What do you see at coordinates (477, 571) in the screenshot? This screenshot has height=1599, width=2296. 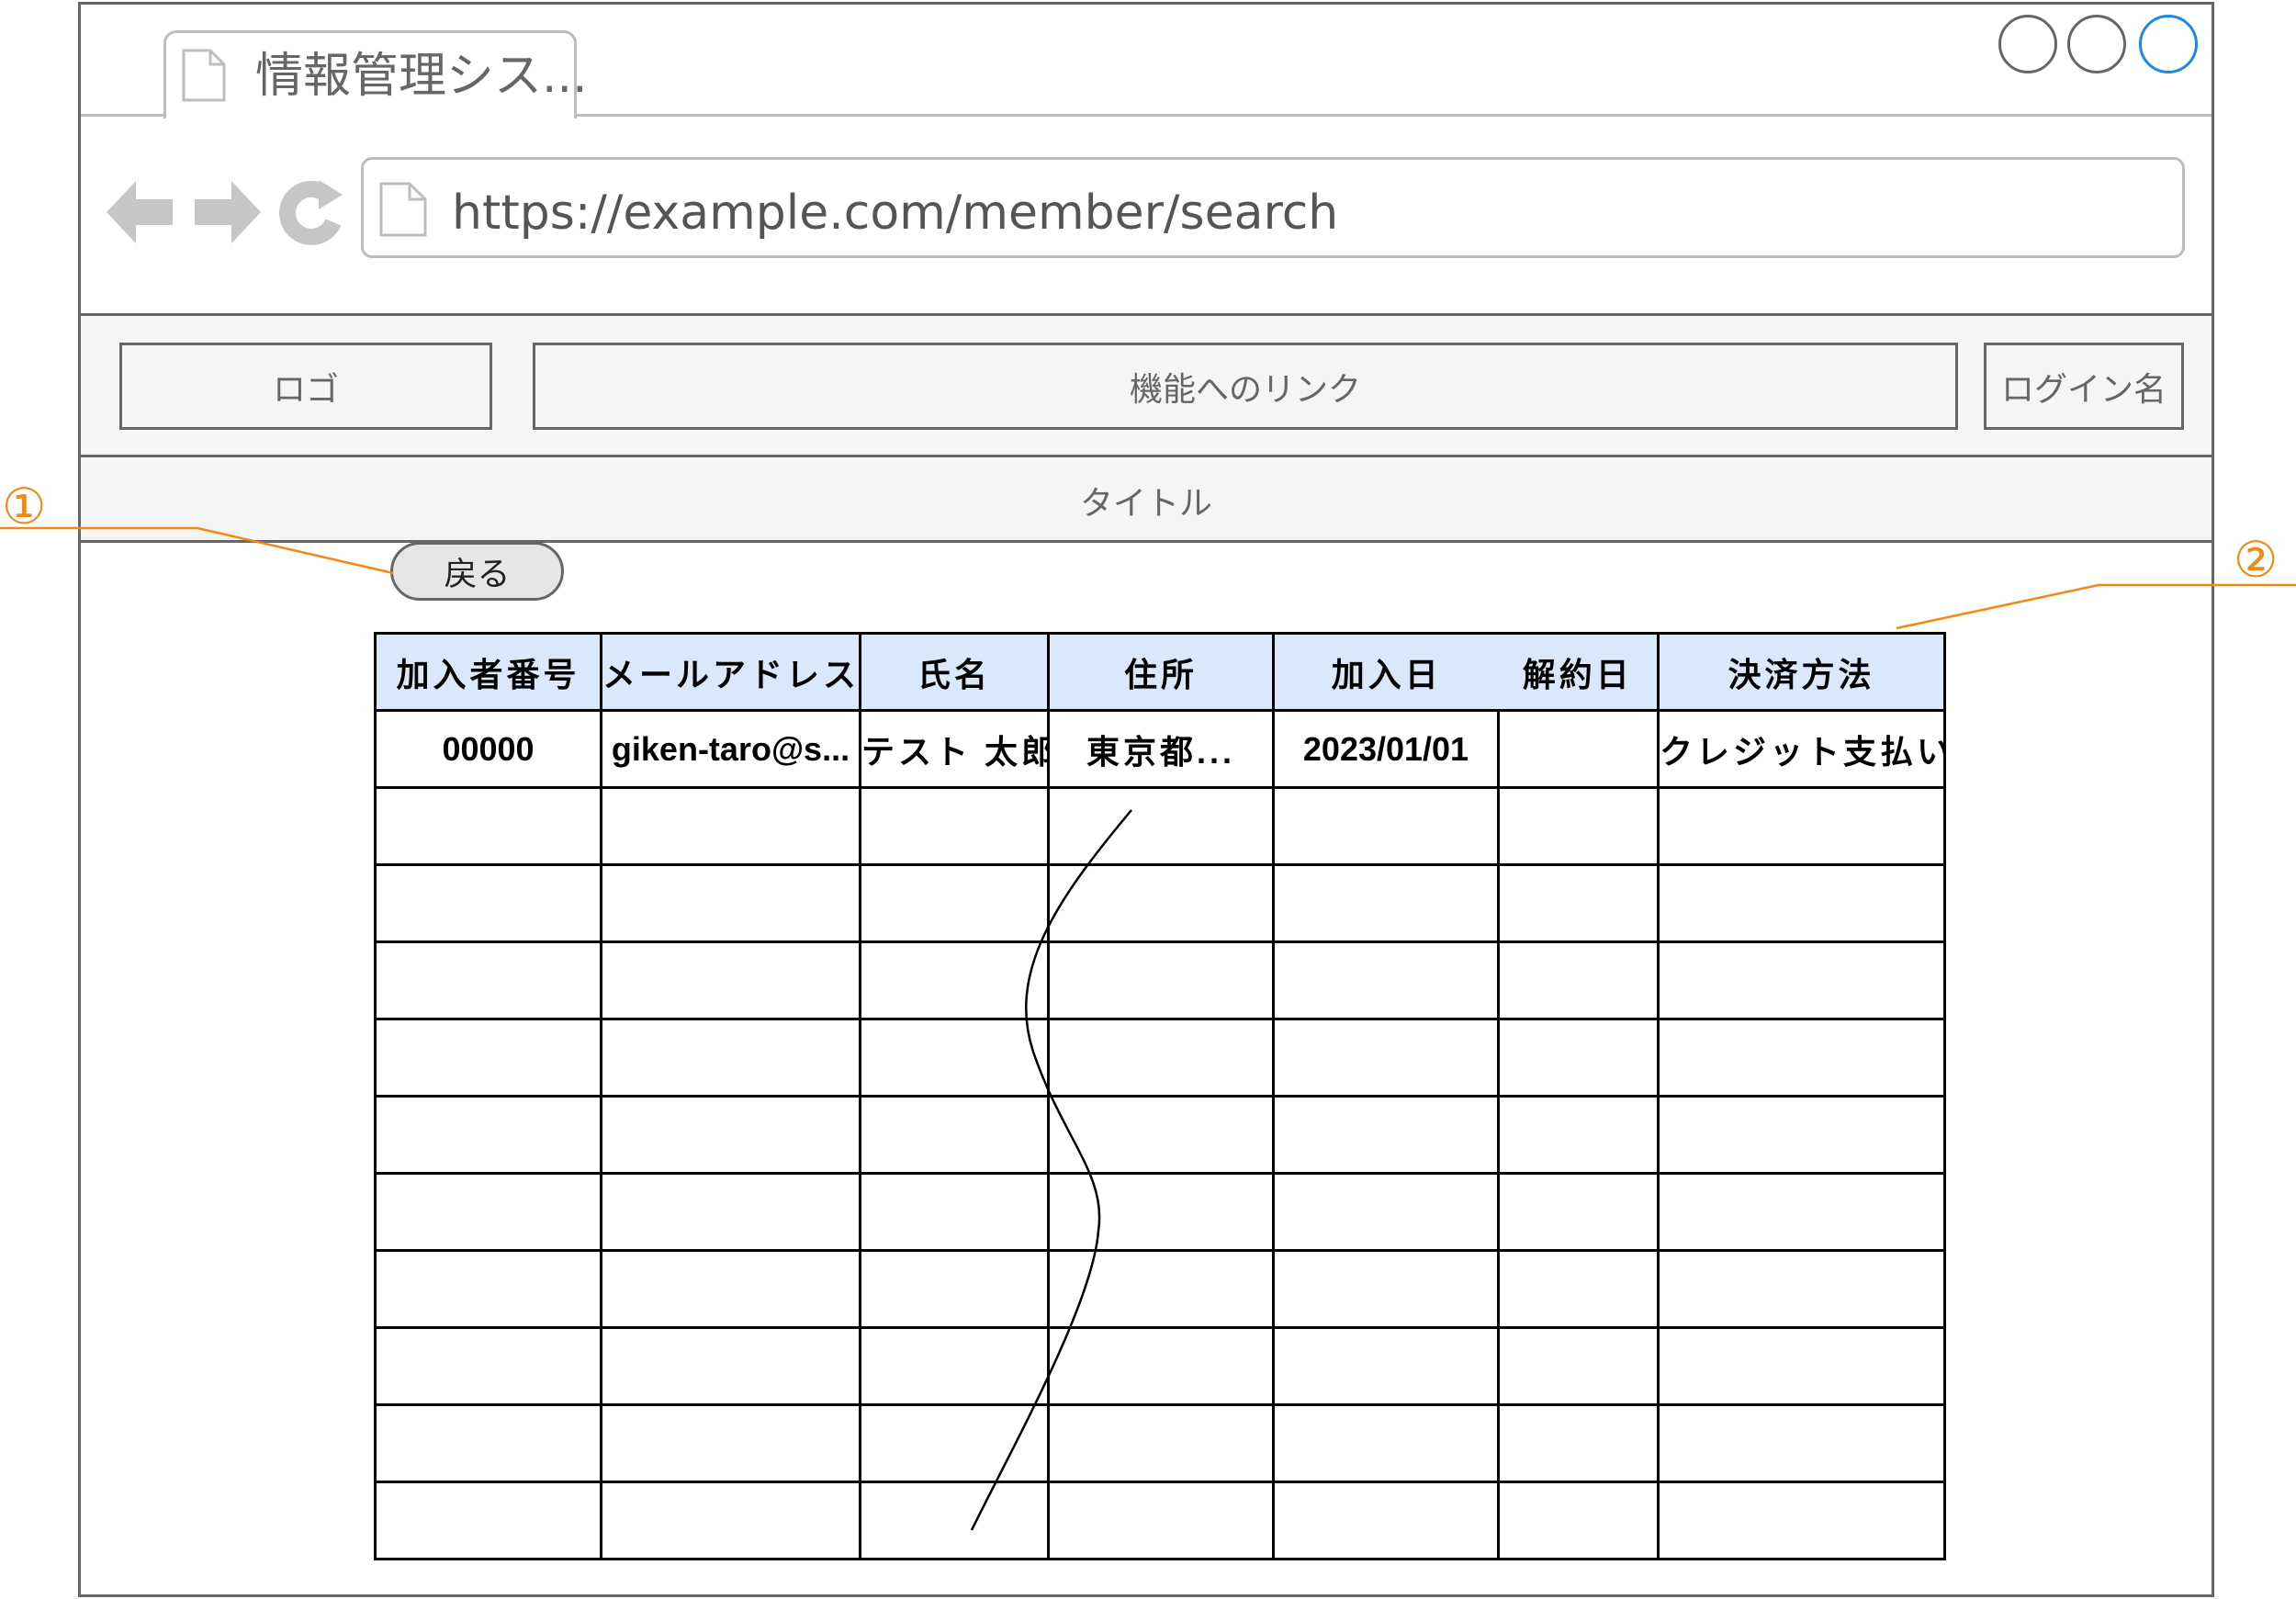 I see `back-button: 戻る` at bounding box center [477, 571].